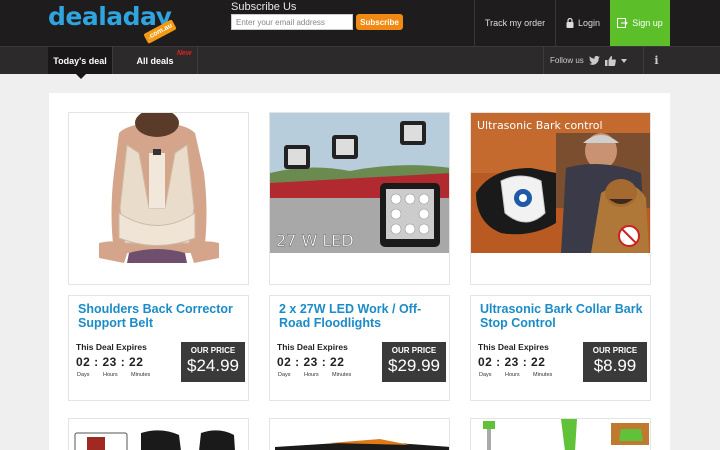  What do you see at coordinates (560, 198) in the screenshot?
I see `product-image: Ultrasonic Bark control` at bounding box center [560, 198].